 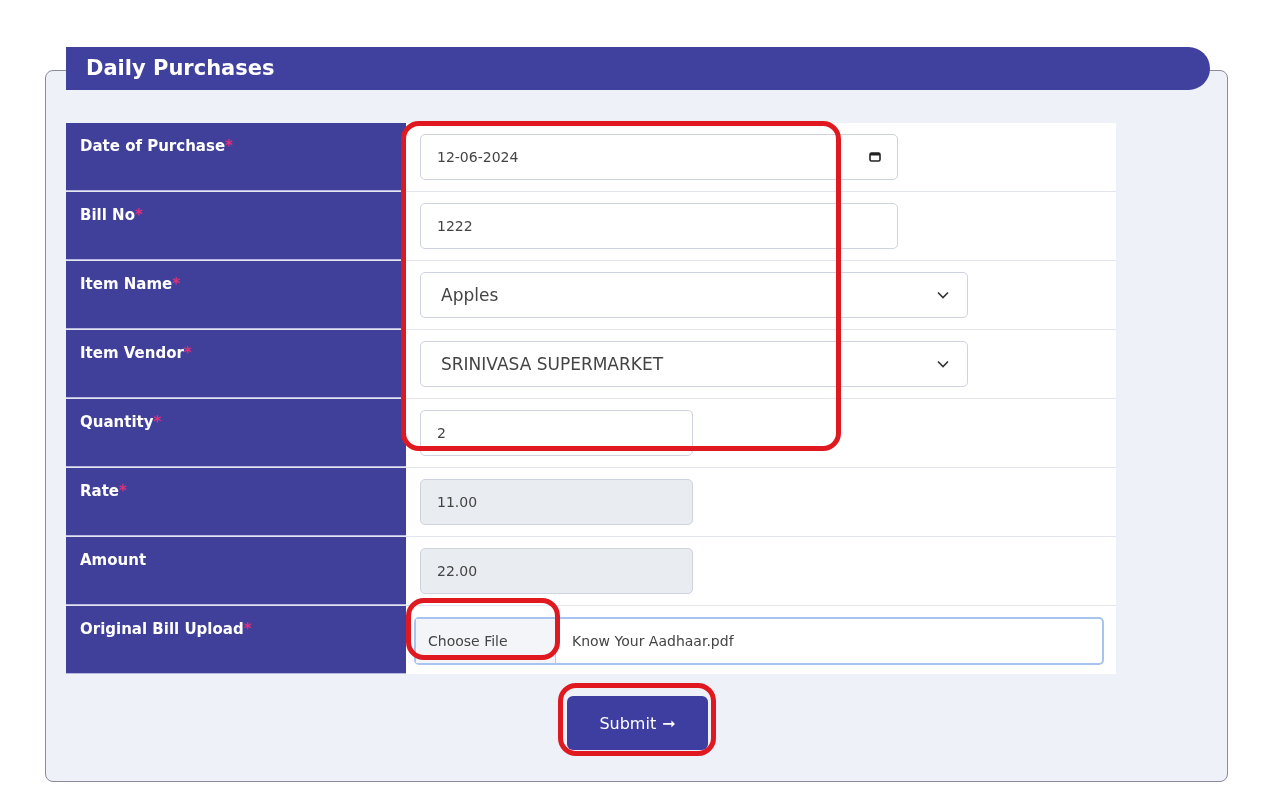 I want to click on text-field: 1222, so click(x=659, y=226).